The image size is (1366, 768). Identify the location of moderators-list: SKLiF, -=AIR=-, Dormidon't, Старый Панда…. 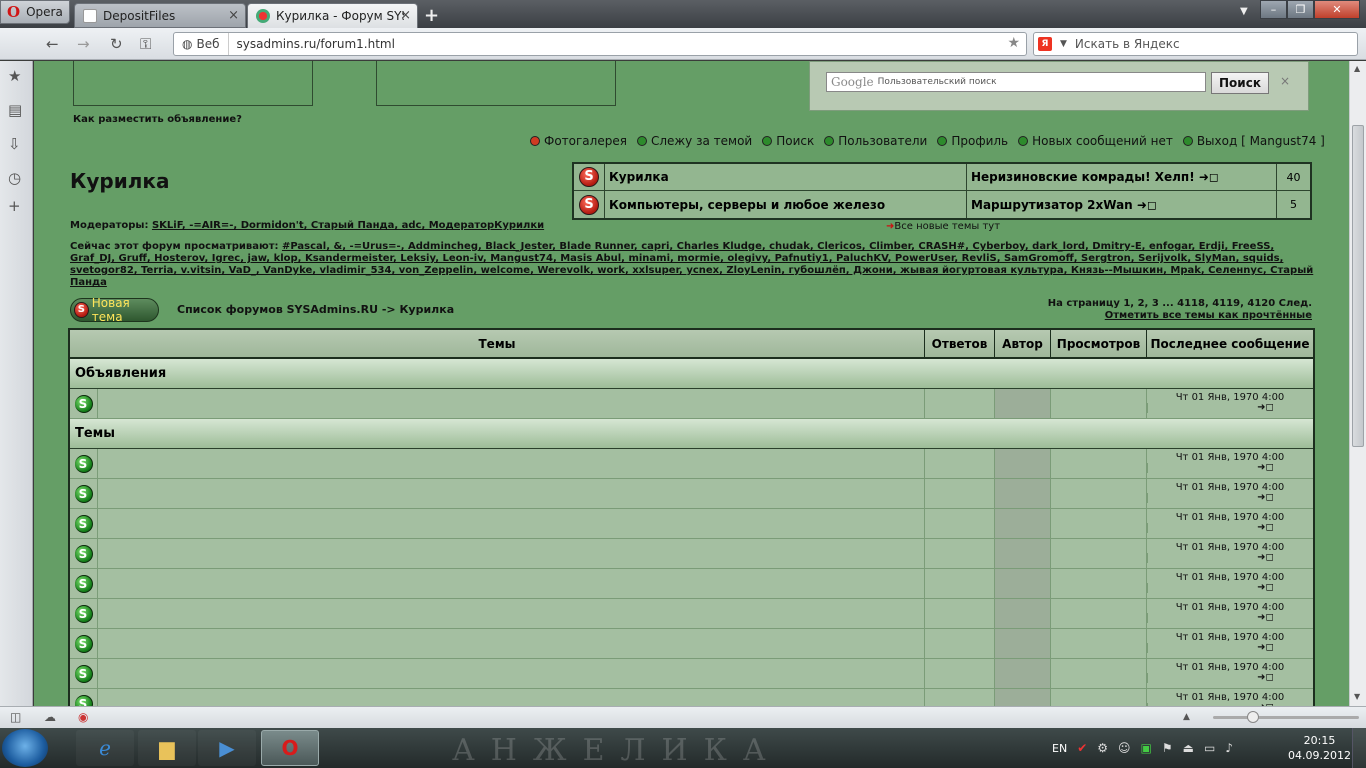
(348, 225).